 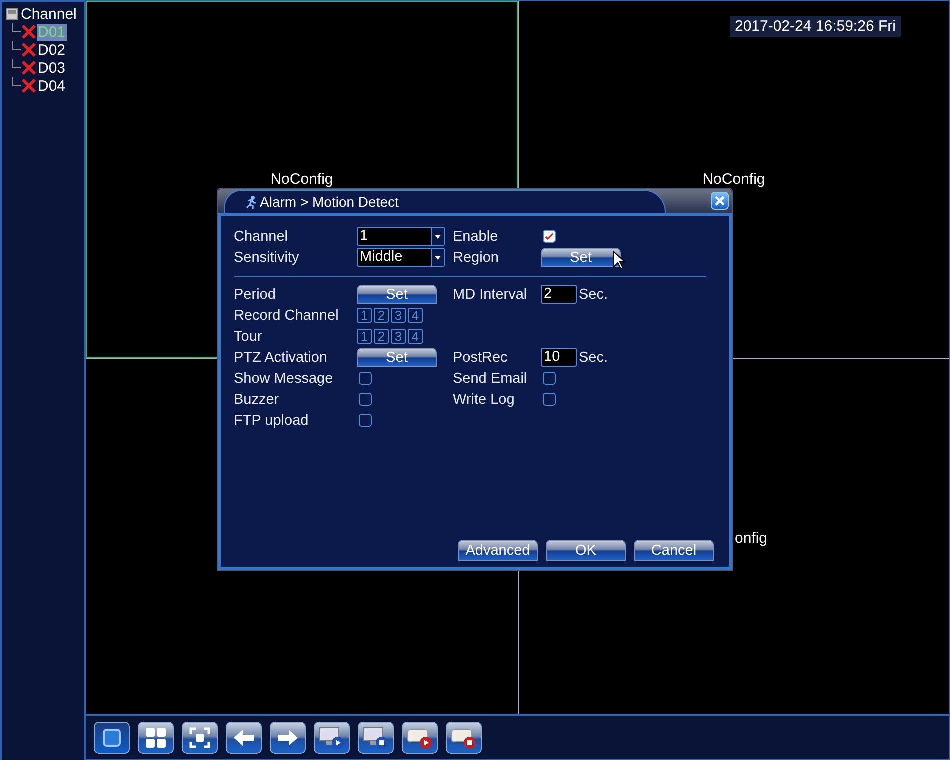 I want to click on field-label: FTP upload, so click(x=272, y=420).